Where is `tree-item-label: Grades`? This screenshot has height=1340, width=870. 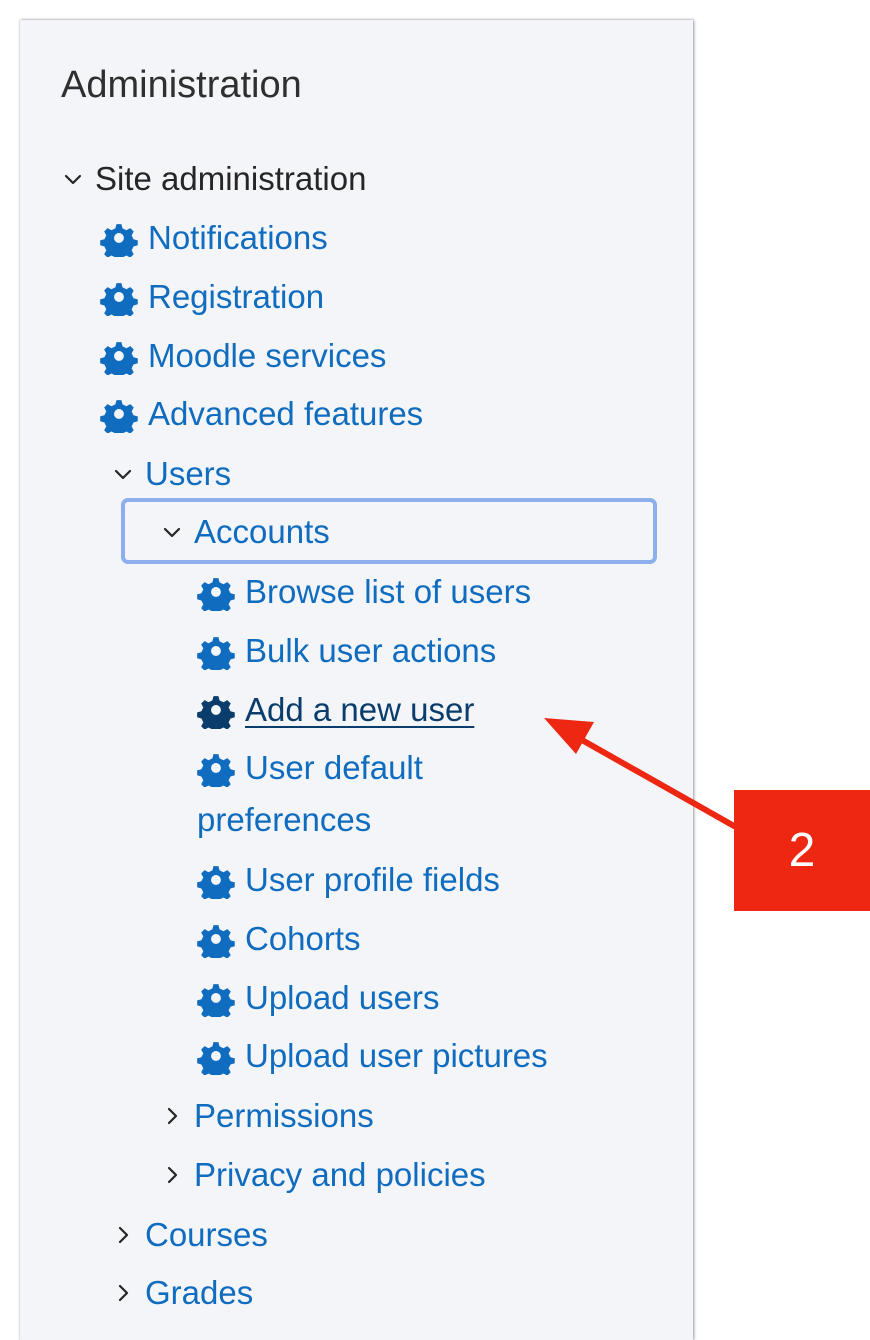 tree-item-label: Grades is located at coordinates (199, 1292).